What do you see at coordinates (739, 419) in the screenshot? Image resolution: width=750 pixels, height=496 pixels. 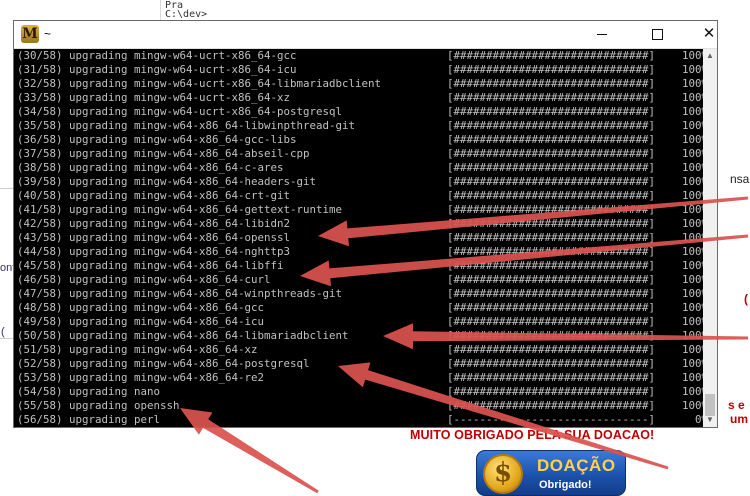 I see `background-right-fragment: um` at bounding box center [739, 419].